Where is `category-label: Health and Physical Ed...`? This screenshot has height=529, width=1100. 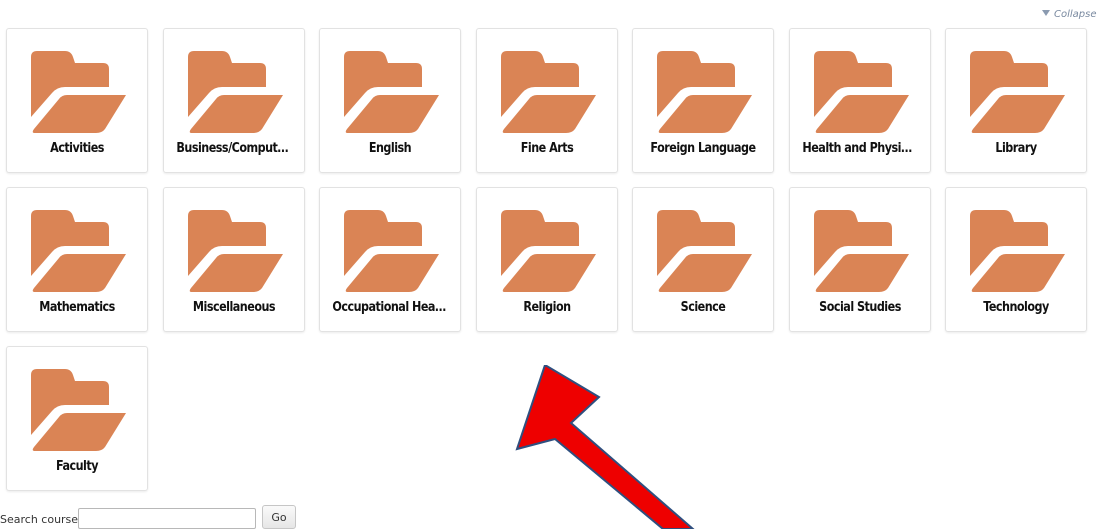 category-label: Health and Physical Ed... is located at coordinates (861, 148).